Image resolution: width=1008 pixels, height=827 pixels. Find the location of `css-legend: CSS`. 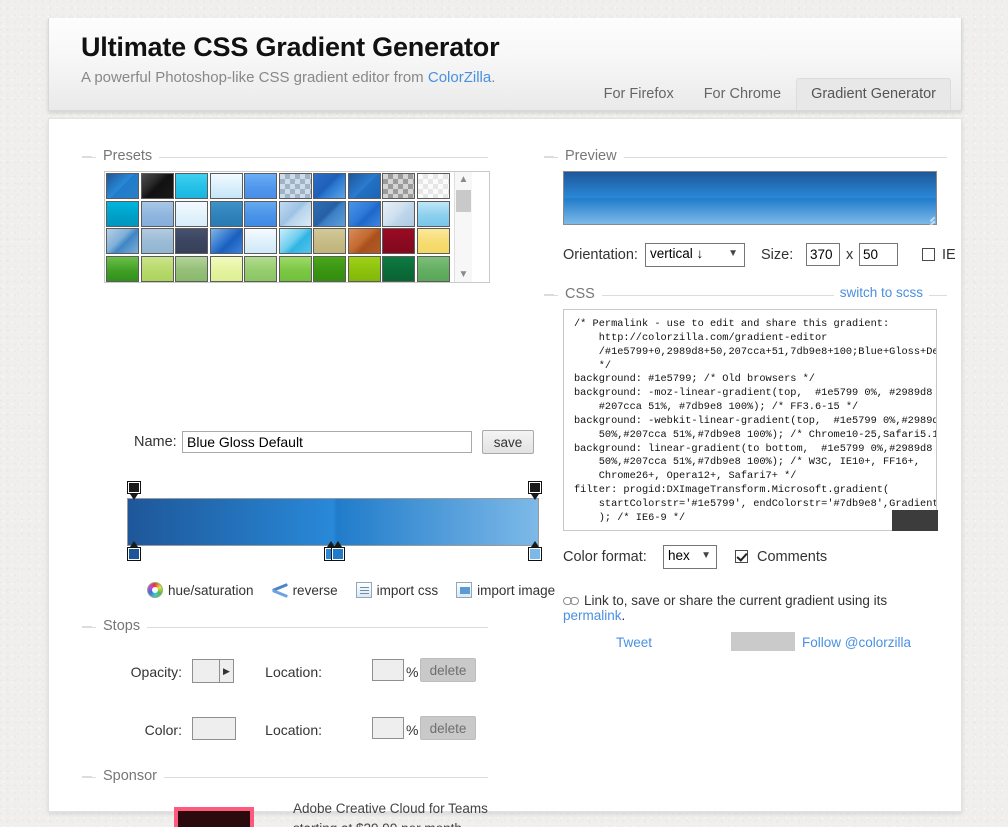

css-legend: CSS is located at coordinates (580, 294).